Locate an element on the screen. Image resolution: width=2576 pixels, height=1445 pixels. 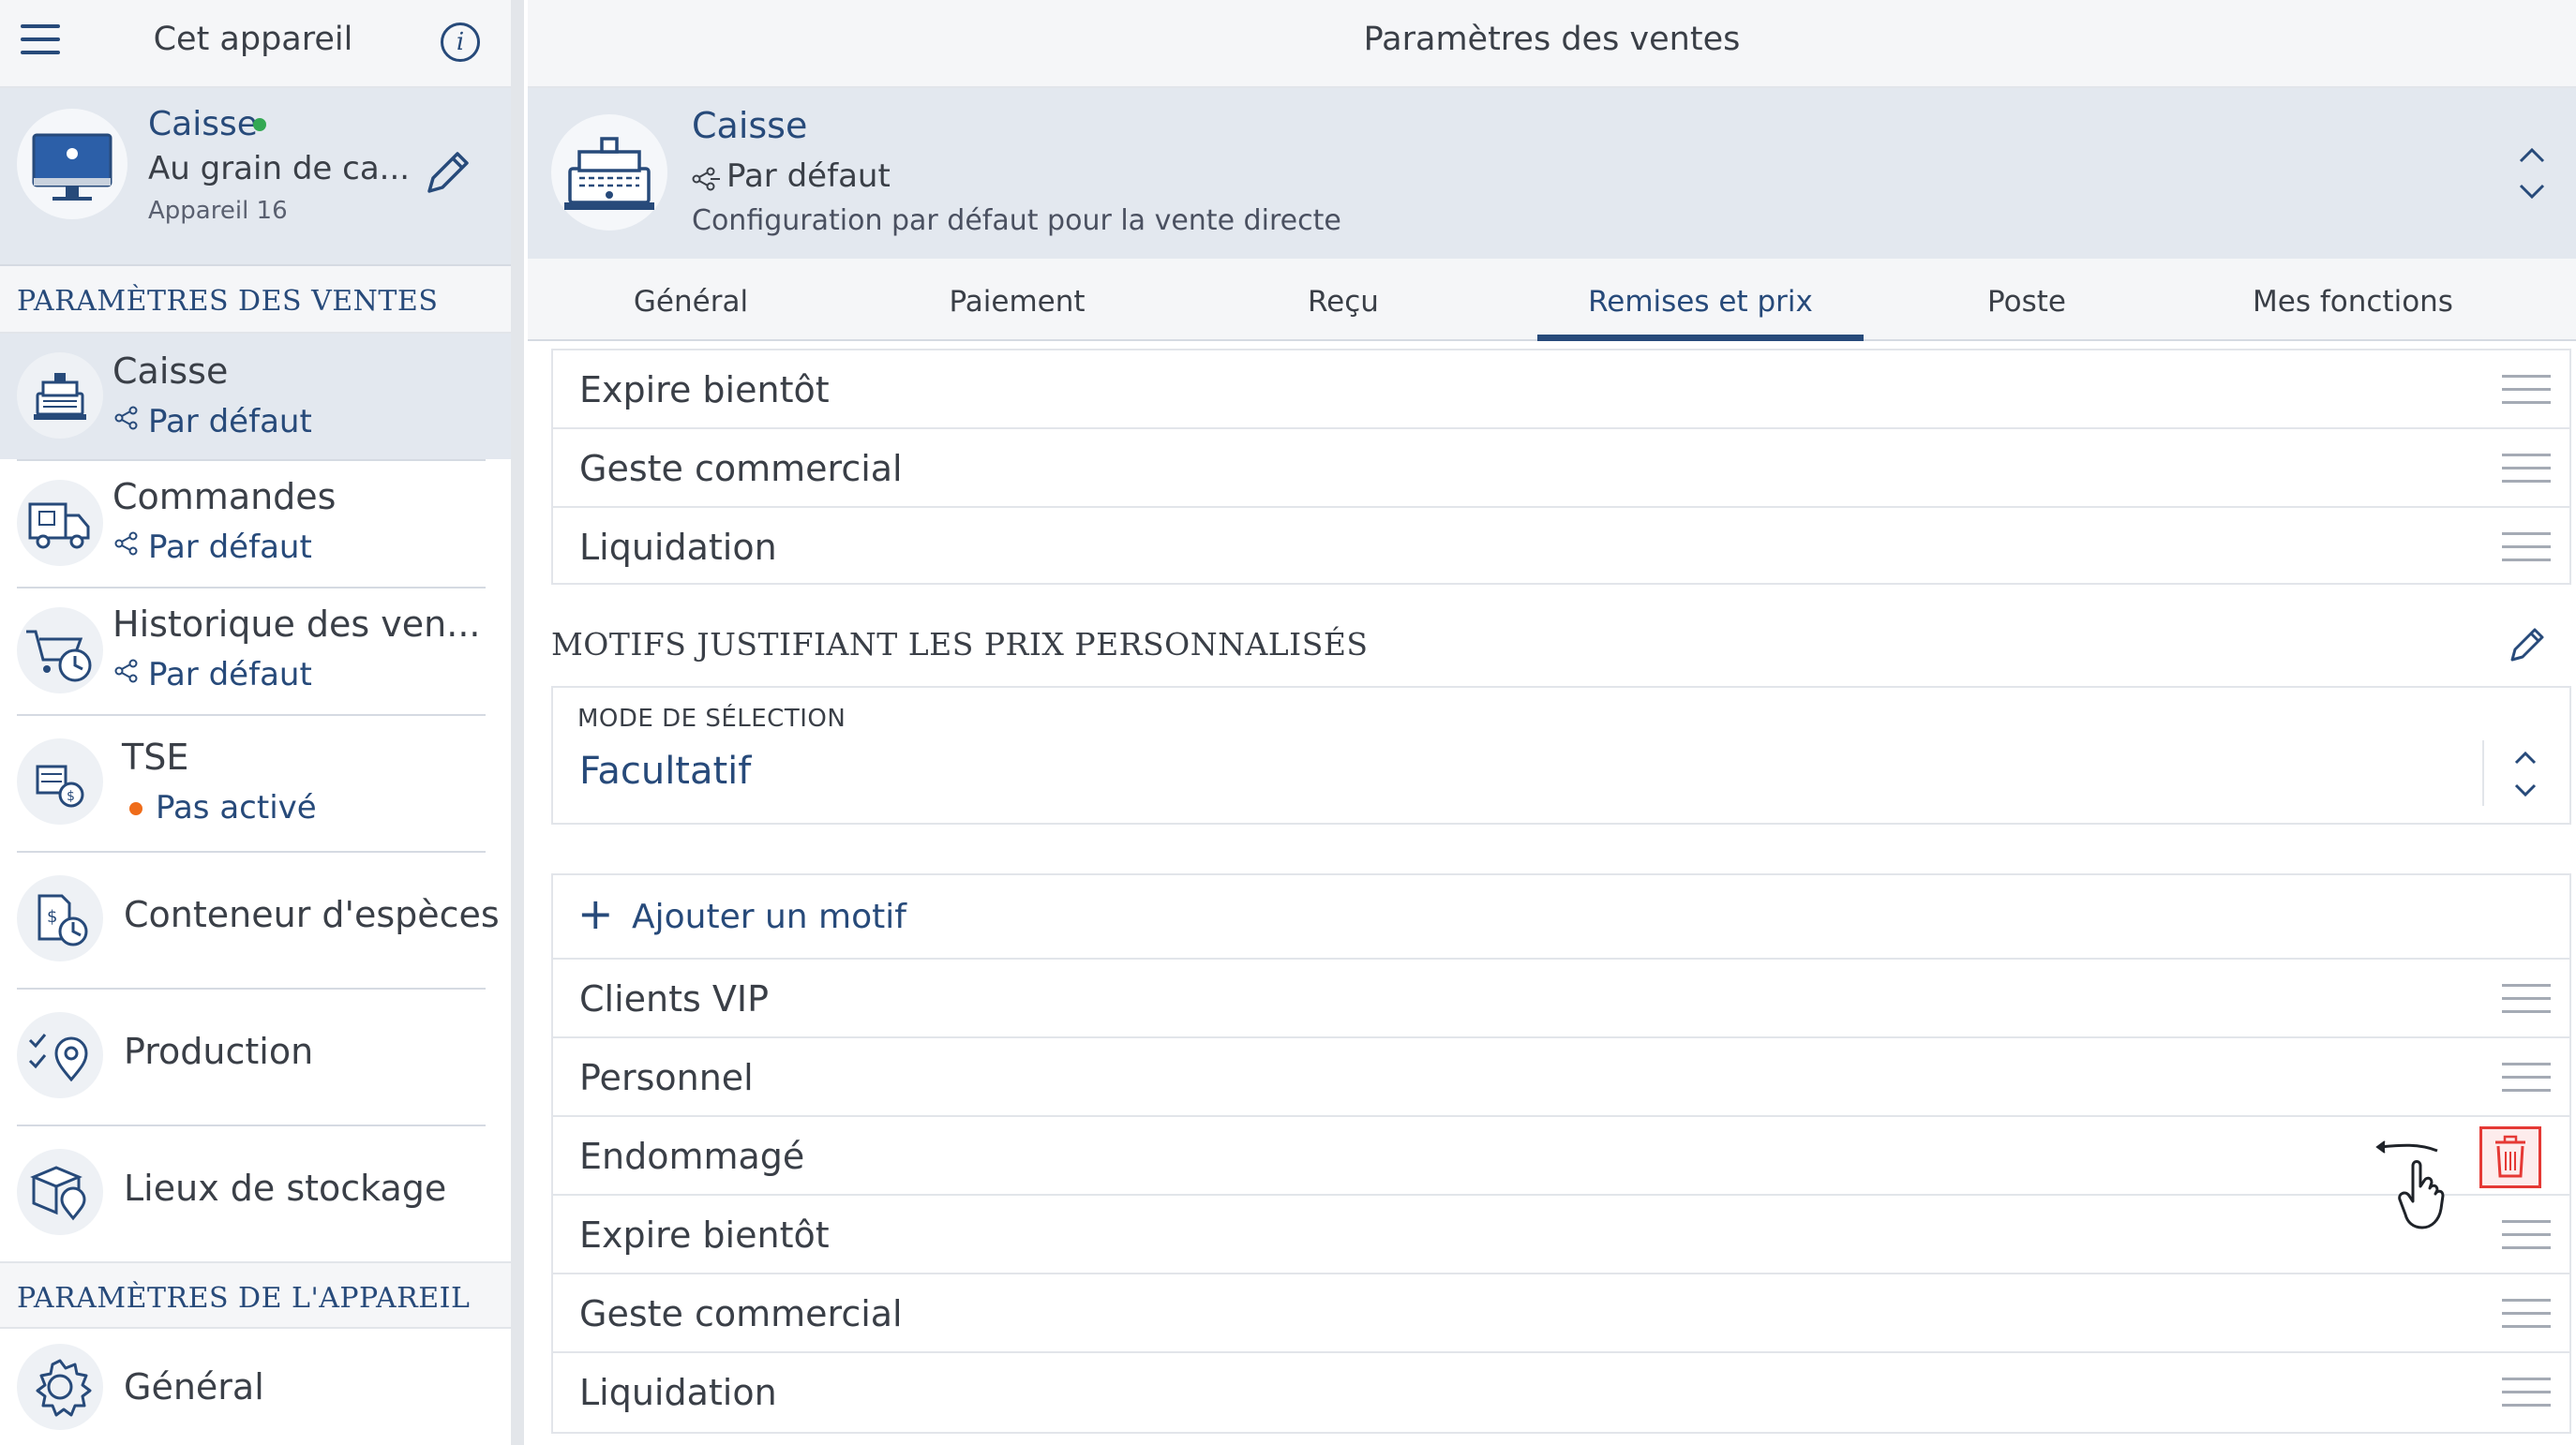
sidebar-item-commandes: Commandes Par défaut is located at coordinates (256, 523).